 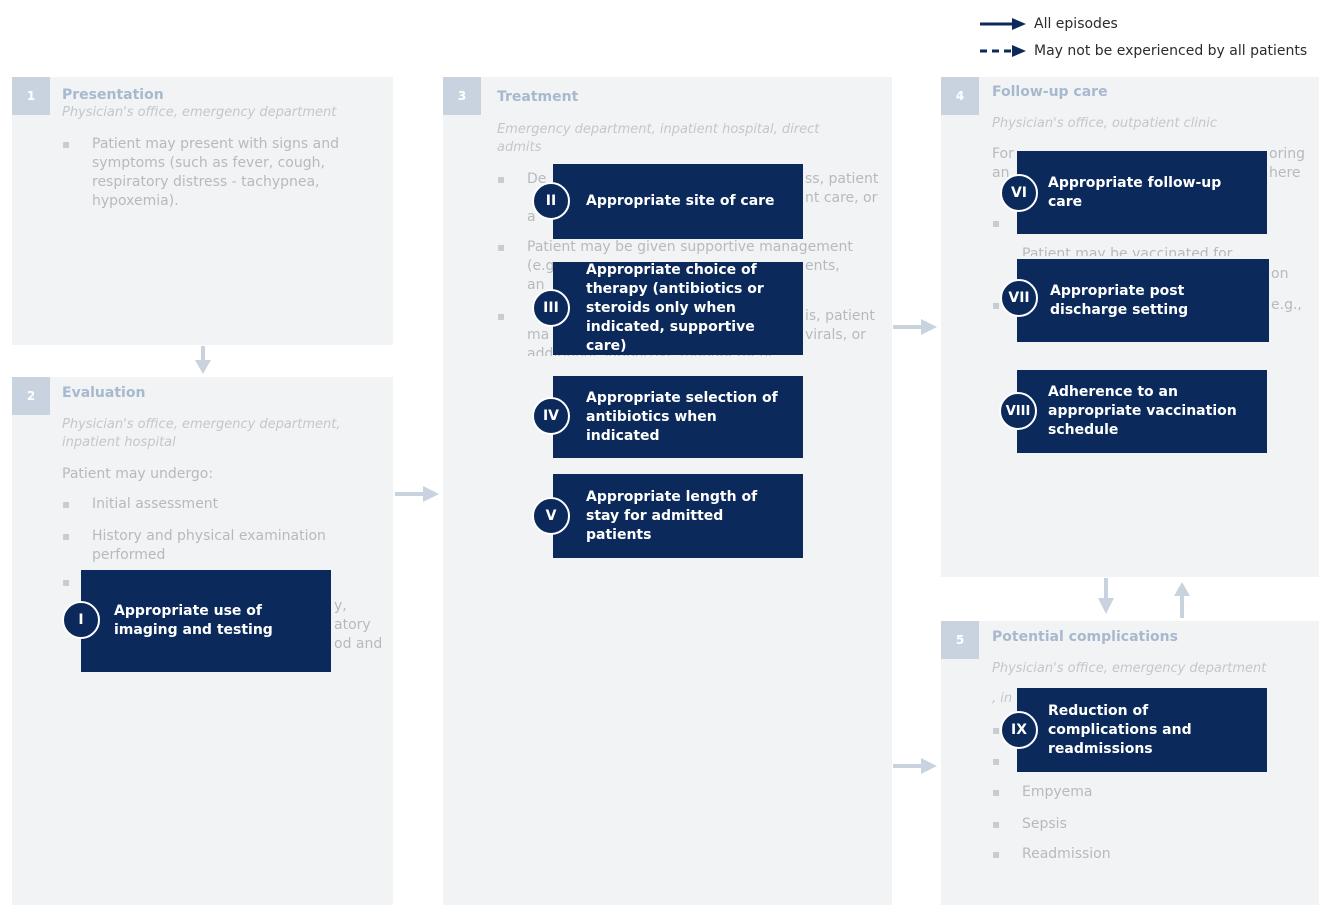 What do you see at coordinates (1076, 23) in the screenshot?
I see `legend-solid-label: All episodes` at bounding box center [1076, 23].